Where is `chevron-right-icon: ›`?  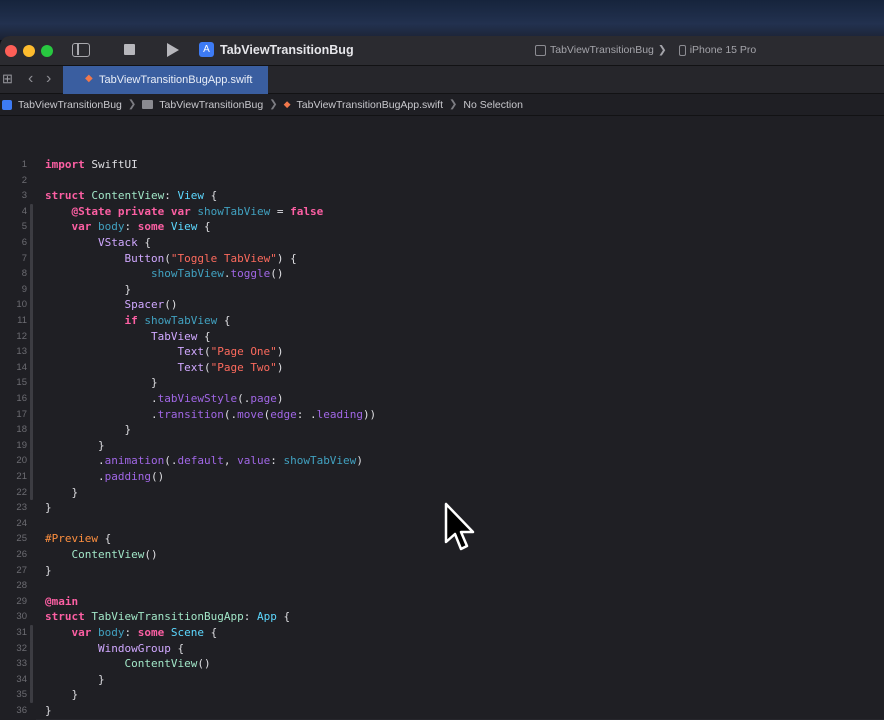 chevron-right-icon: › is located at coordinates (48, 79).